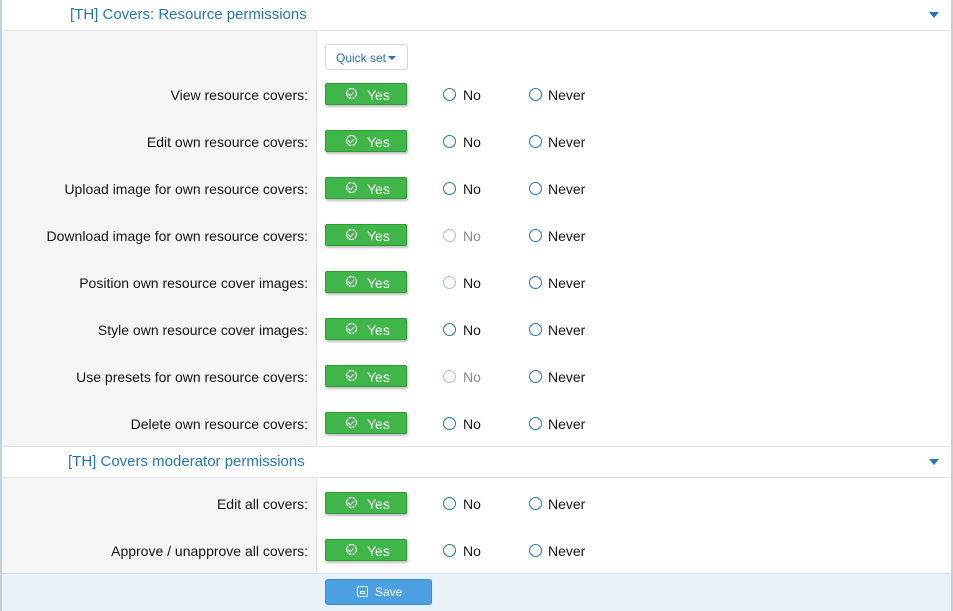  I want to click on quick-set-label: Quick set, so click(361, 58).